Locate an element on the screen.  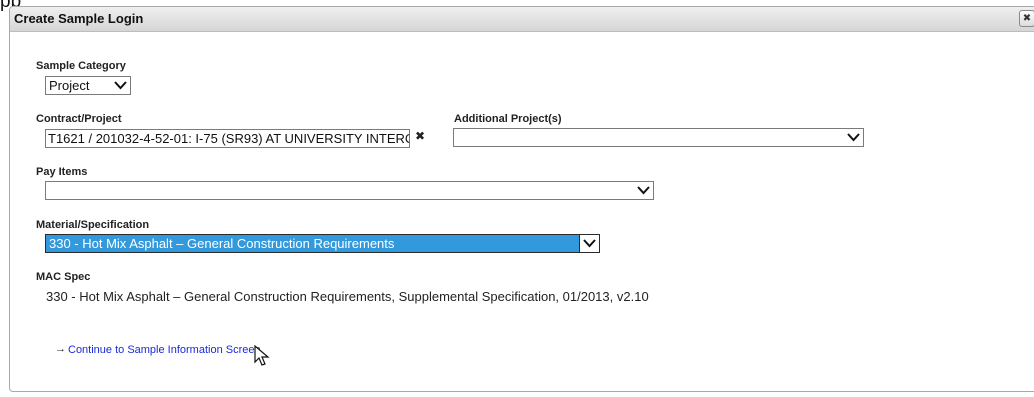
additional-projects-select is located at coordinates (658, 137).